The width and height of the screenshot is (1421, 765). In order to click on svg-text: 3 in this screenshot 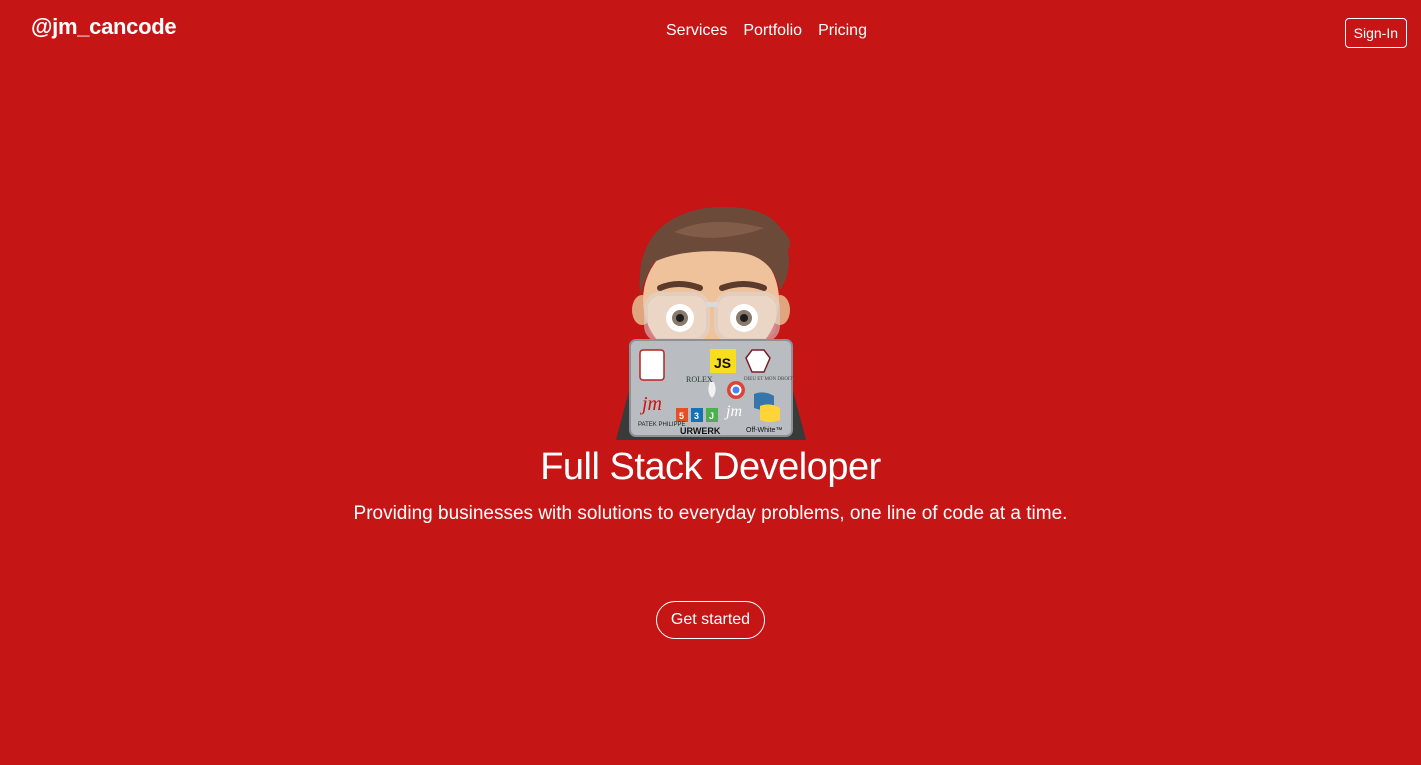, I will do `click(696, 416)`.